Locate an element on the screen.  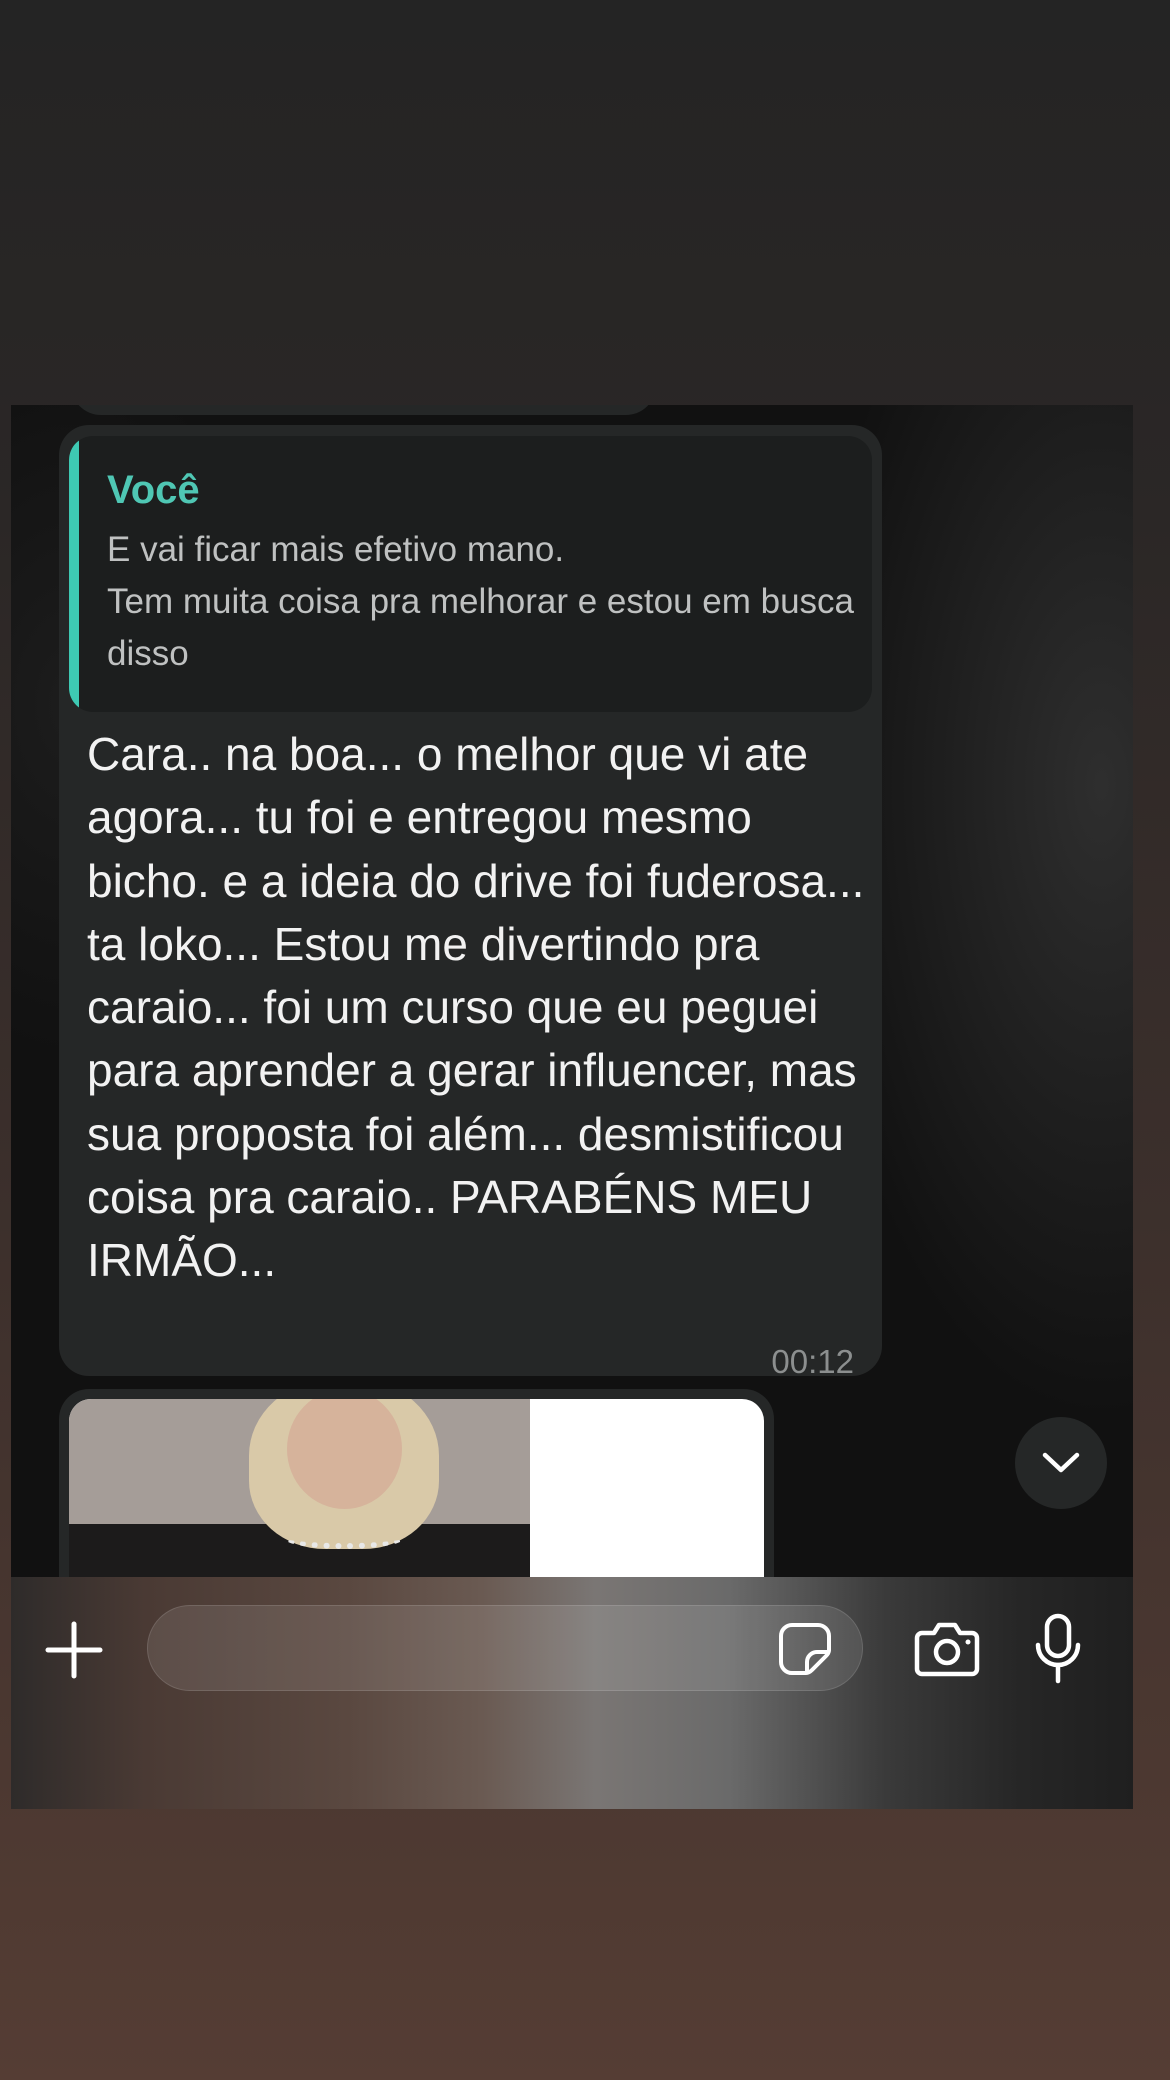
quote-author: Você is located at coordinates (153, 490).